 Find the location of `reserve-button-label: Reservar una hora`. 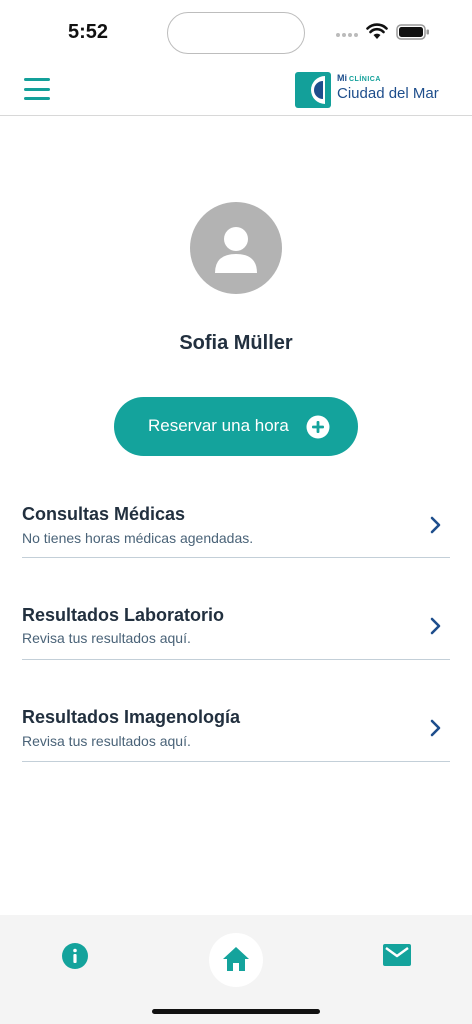

reserve-button-label: Reservar una hora is located at coordinates (218, 425).